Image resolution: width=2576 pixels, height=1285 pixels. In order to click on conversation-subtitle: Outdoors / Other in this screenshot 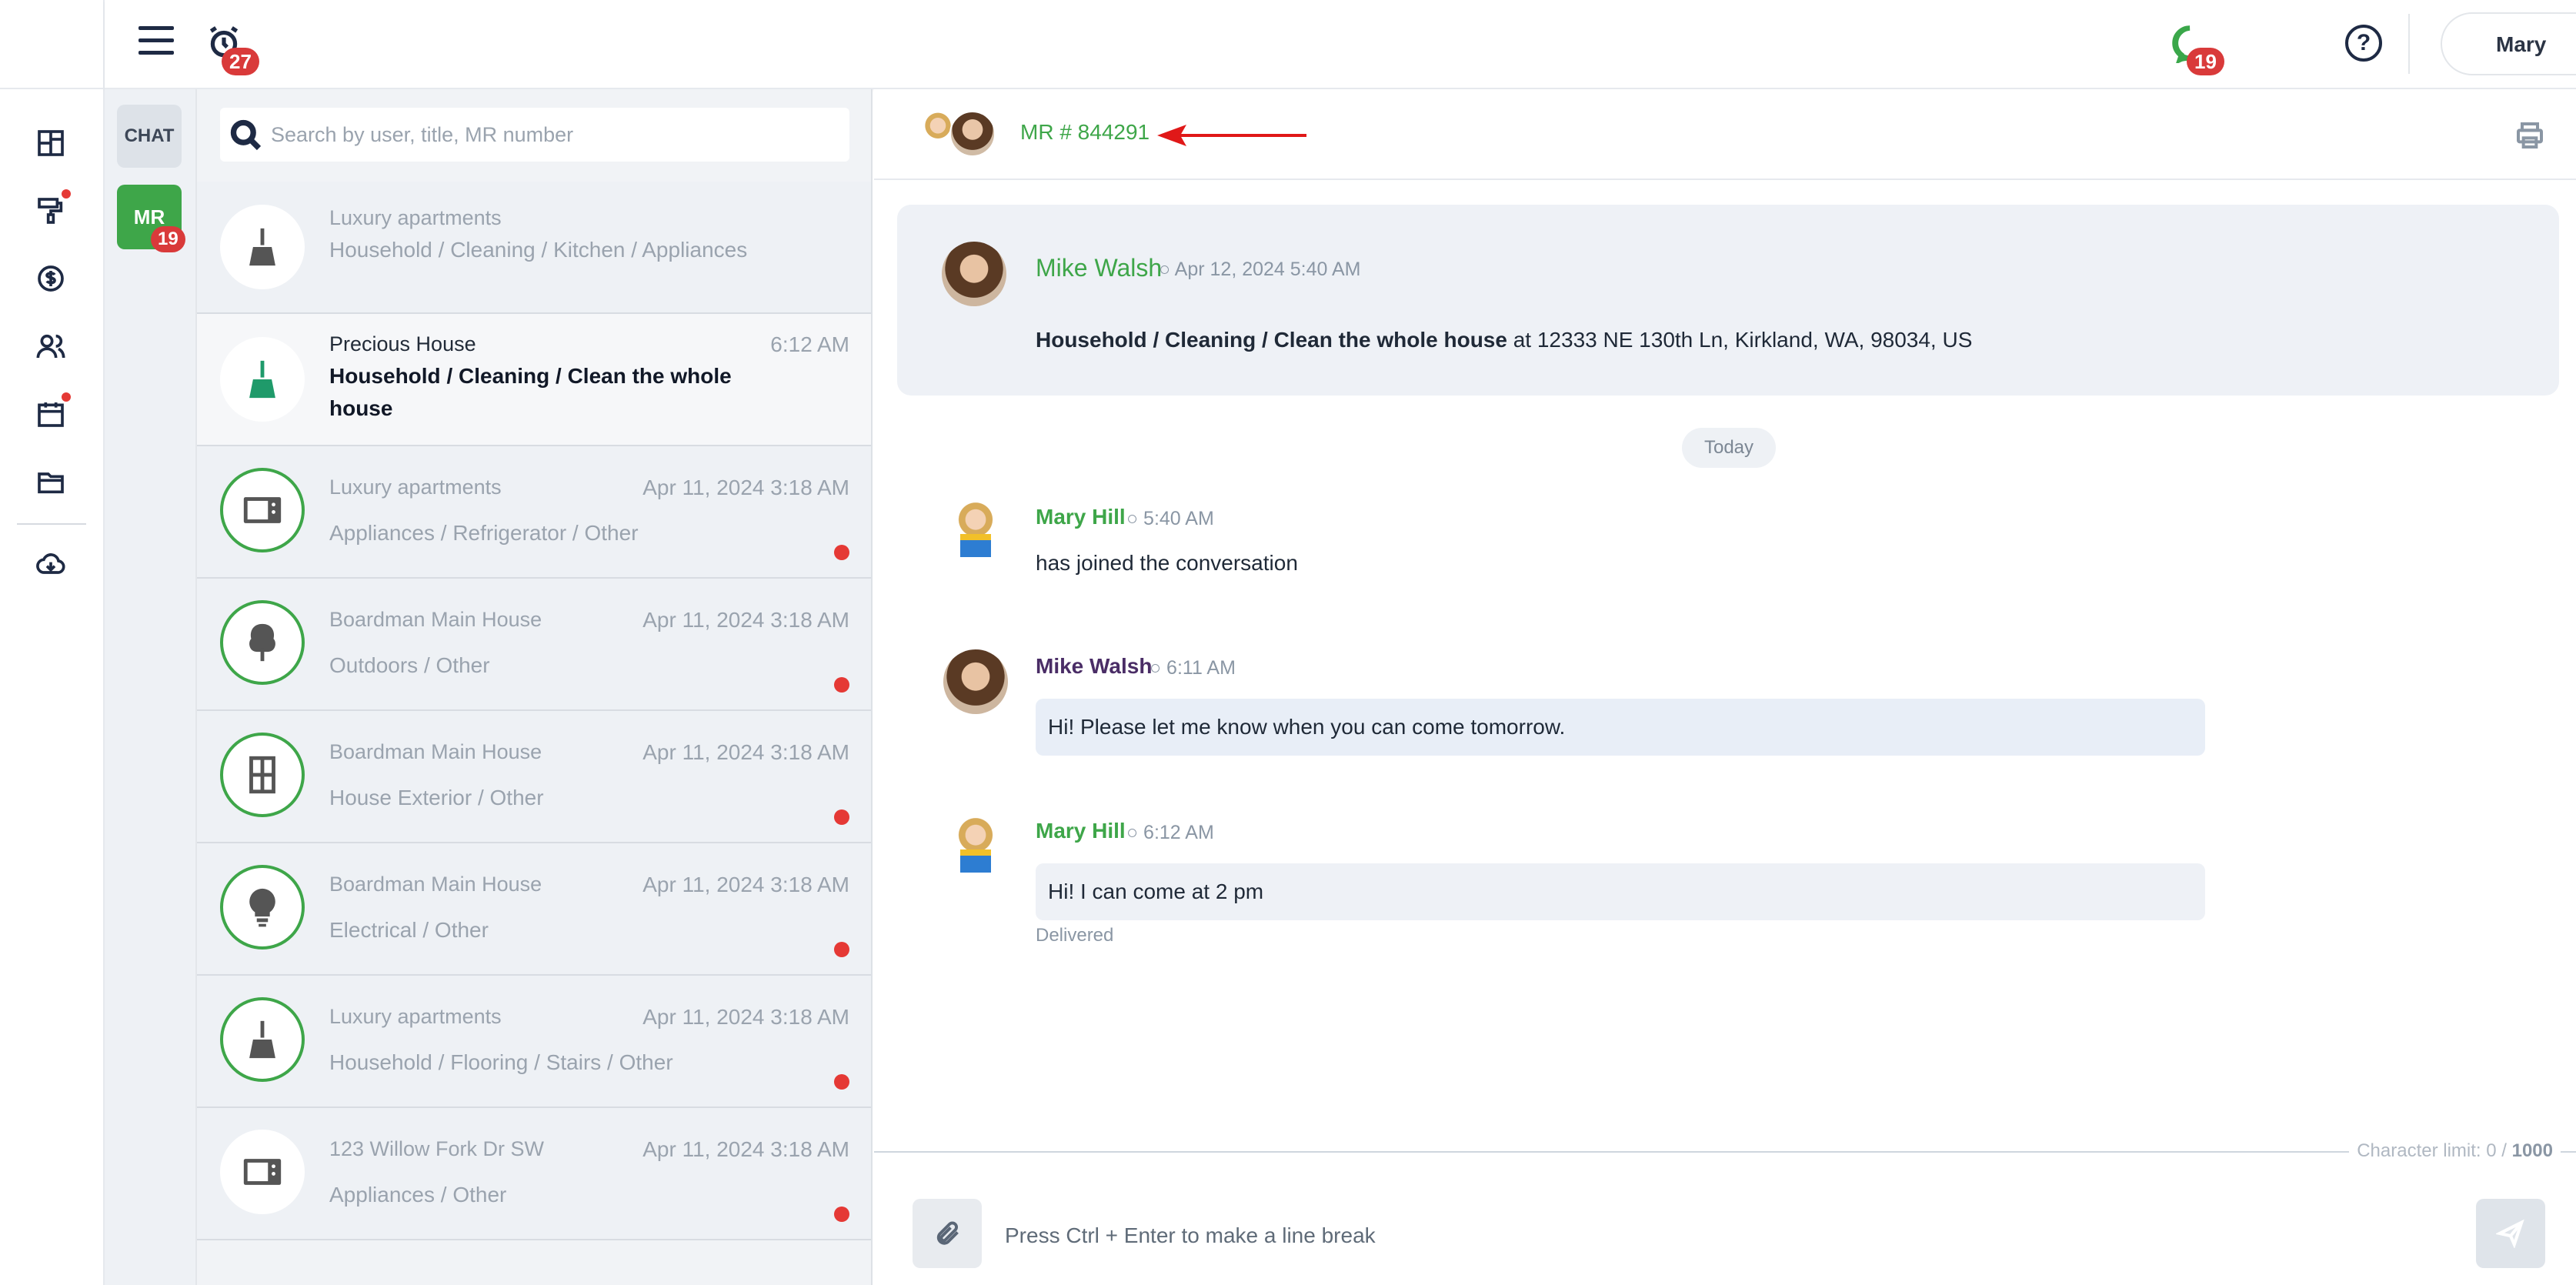, I will do `click(410, 665)`.